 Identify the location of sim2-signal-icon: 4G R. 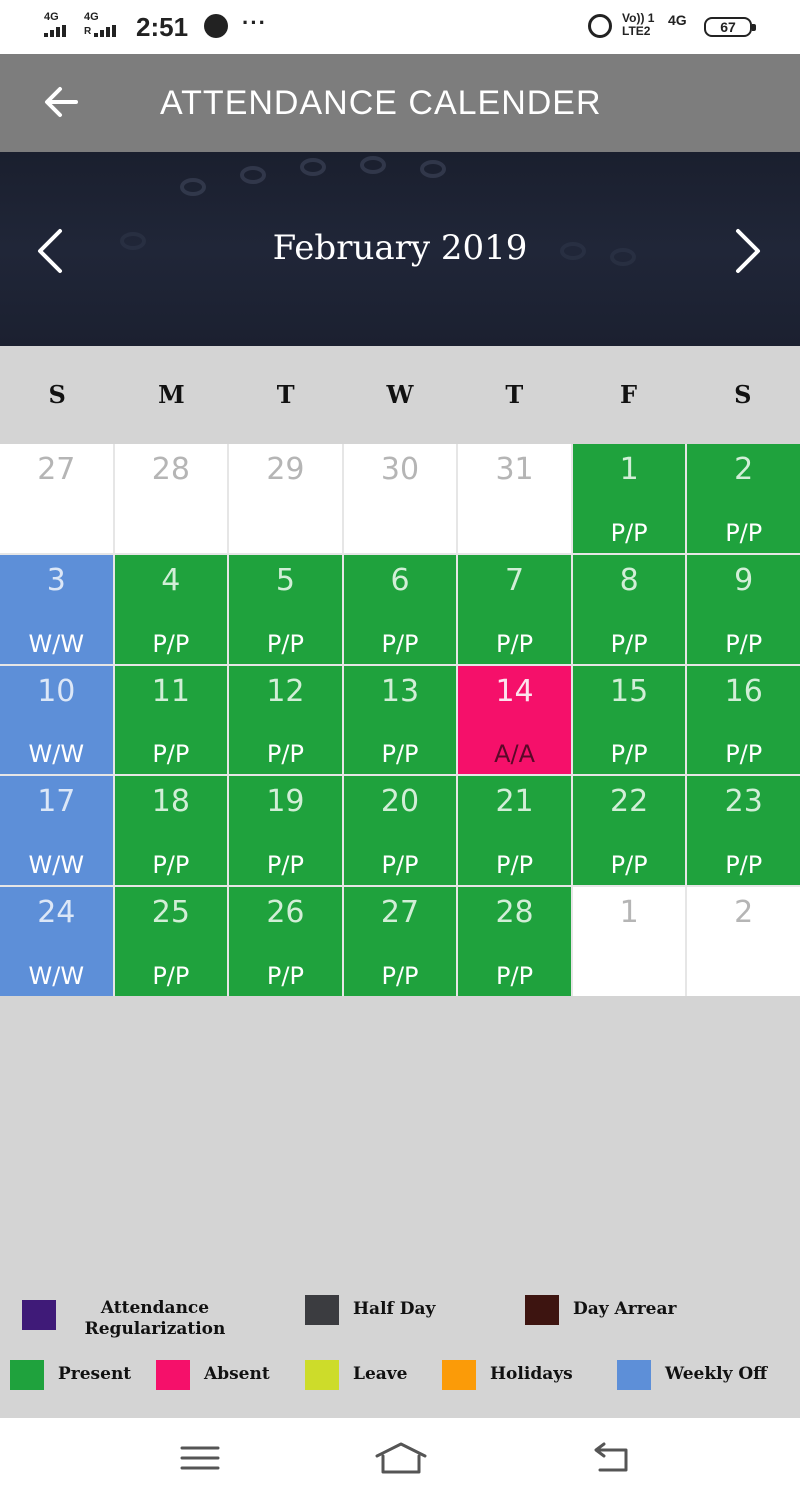
(100, 24).